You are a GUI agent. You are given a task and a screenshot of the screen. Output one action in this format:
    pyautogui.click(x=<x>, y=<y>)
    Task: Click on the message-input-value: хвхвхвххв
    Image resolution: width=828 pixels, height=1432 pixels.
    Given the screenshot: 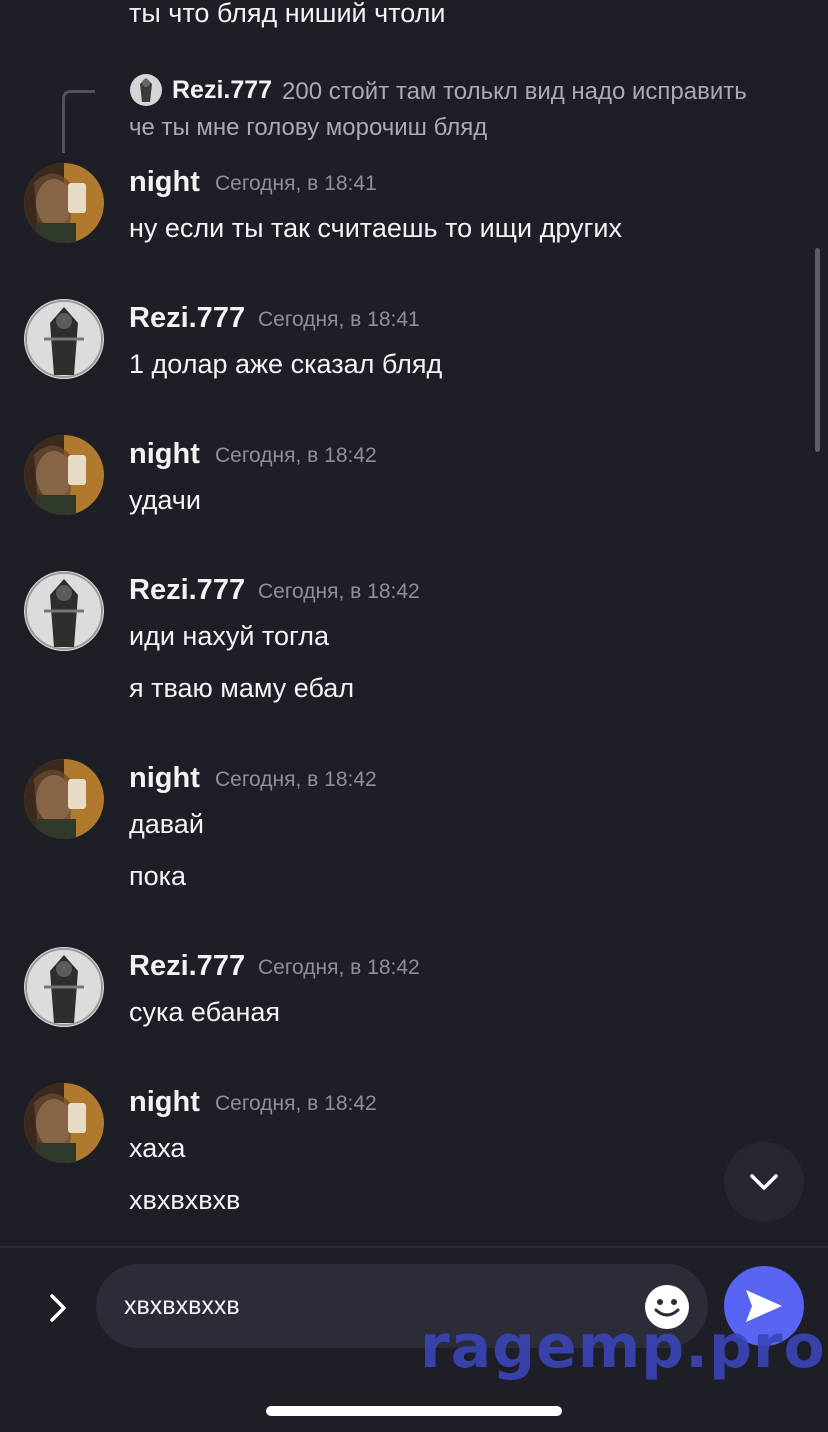 What is the action you would take?
    pyautogui.click(x=182, y=1306)
    